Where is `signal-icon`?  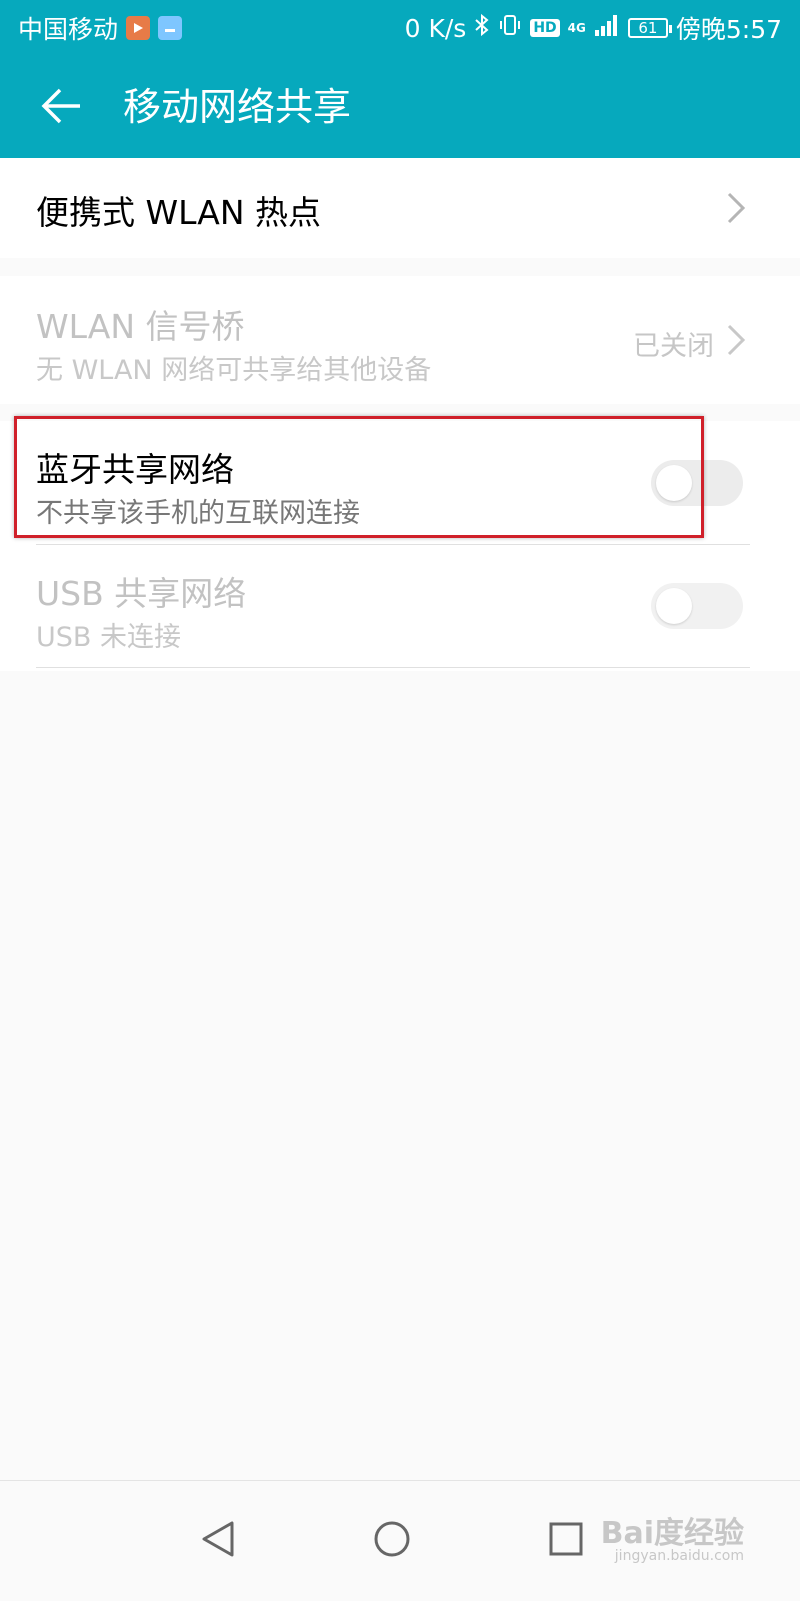
signal-icon is located at coordinates (607, 28).